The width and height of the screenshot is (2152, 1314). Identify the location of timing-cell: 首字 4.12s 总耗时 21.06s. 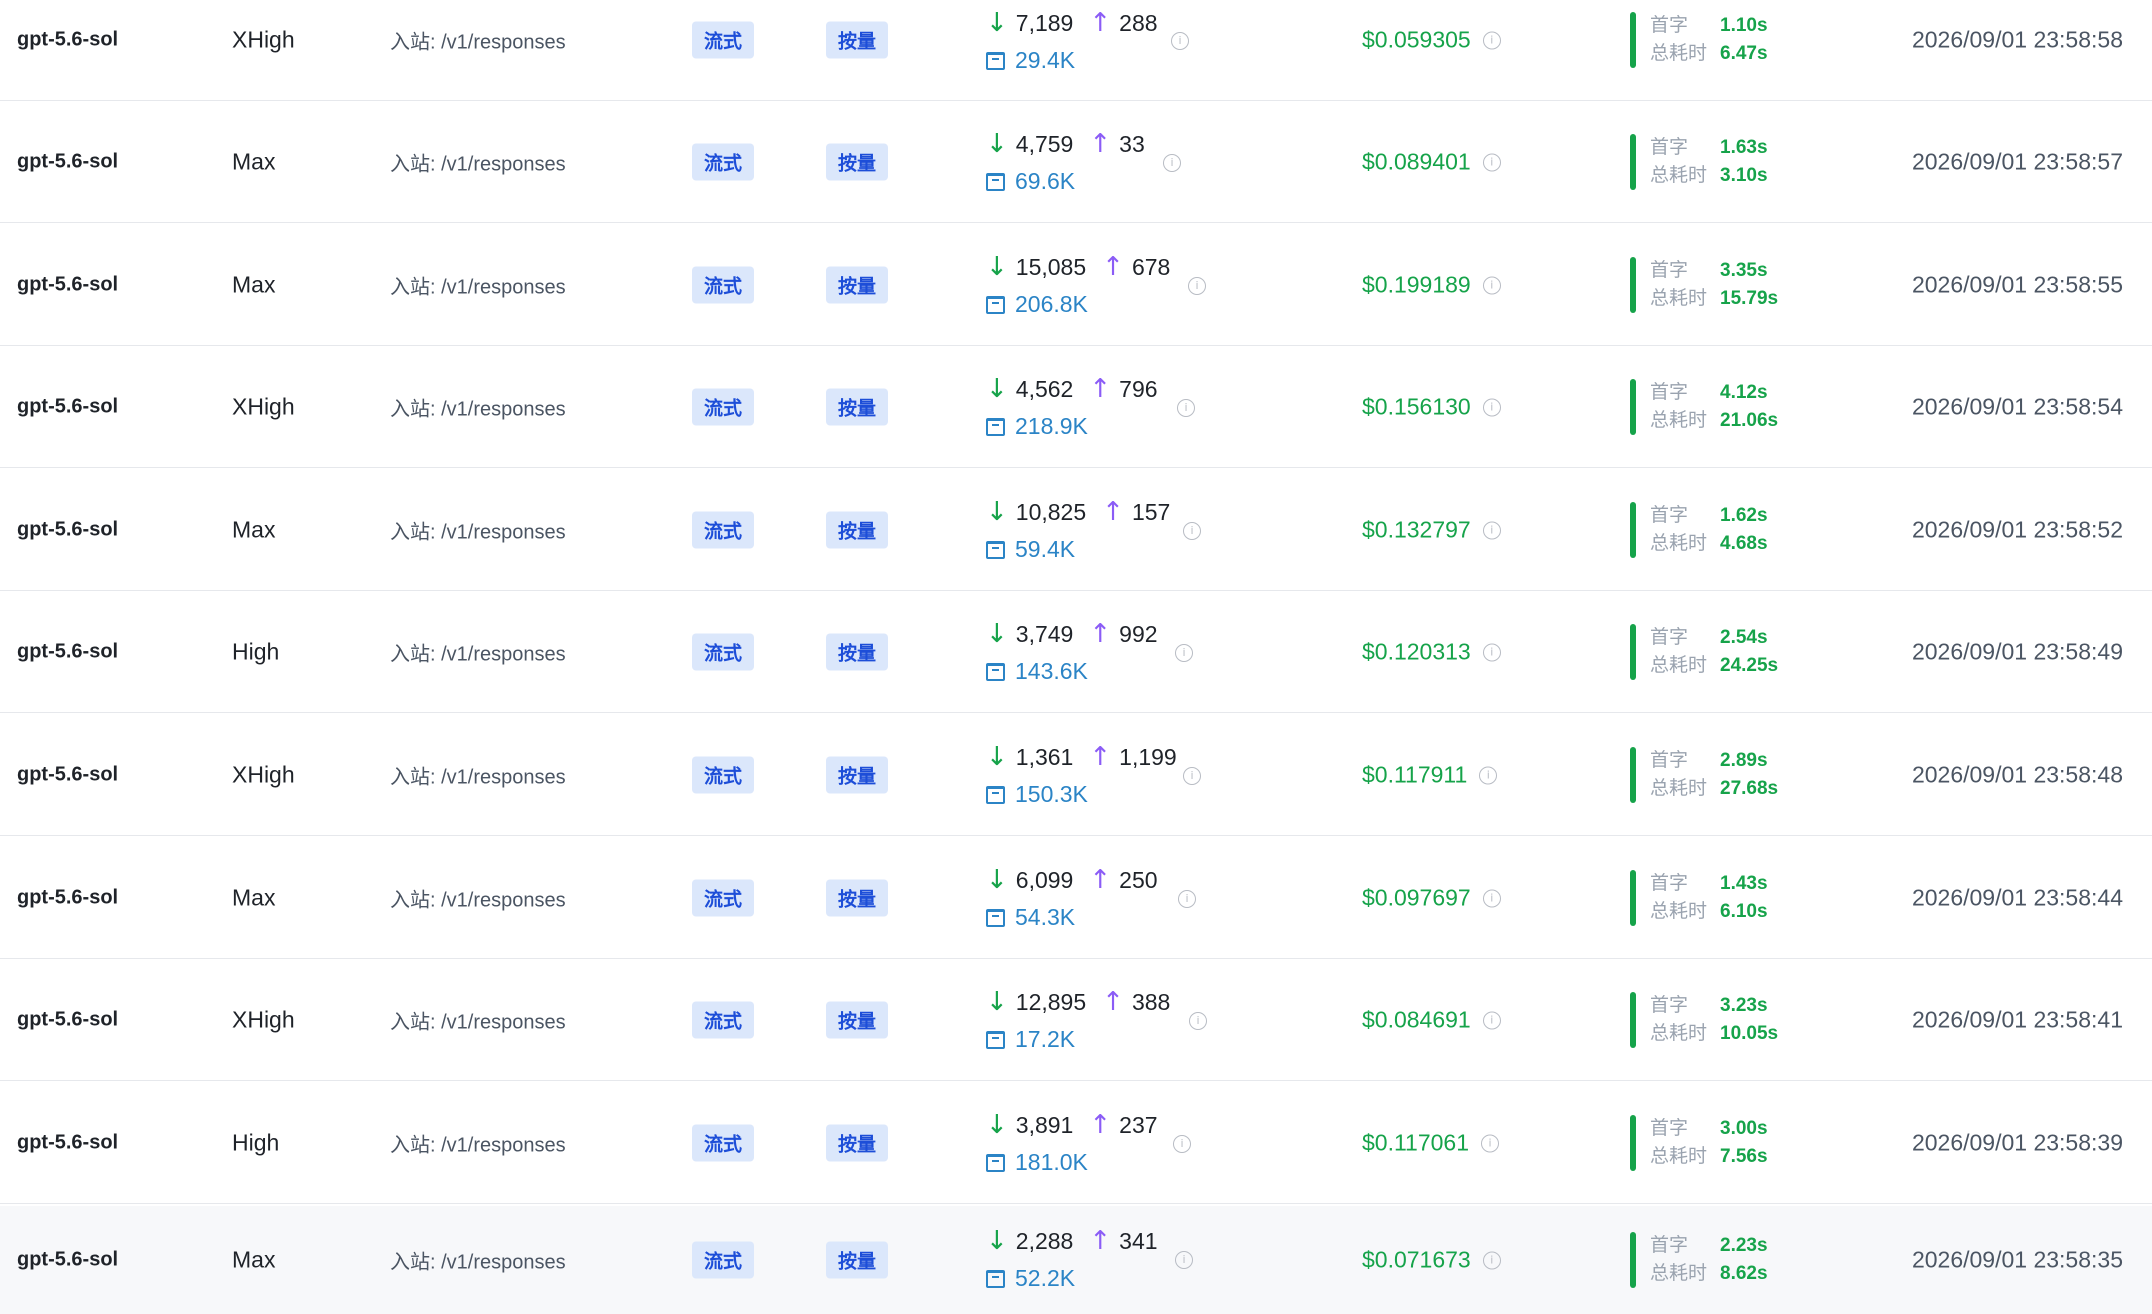
(1714, 407).